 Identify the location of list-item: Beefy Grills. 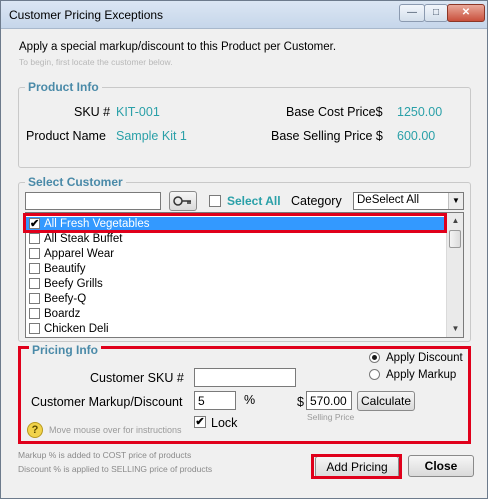
(236, 284).